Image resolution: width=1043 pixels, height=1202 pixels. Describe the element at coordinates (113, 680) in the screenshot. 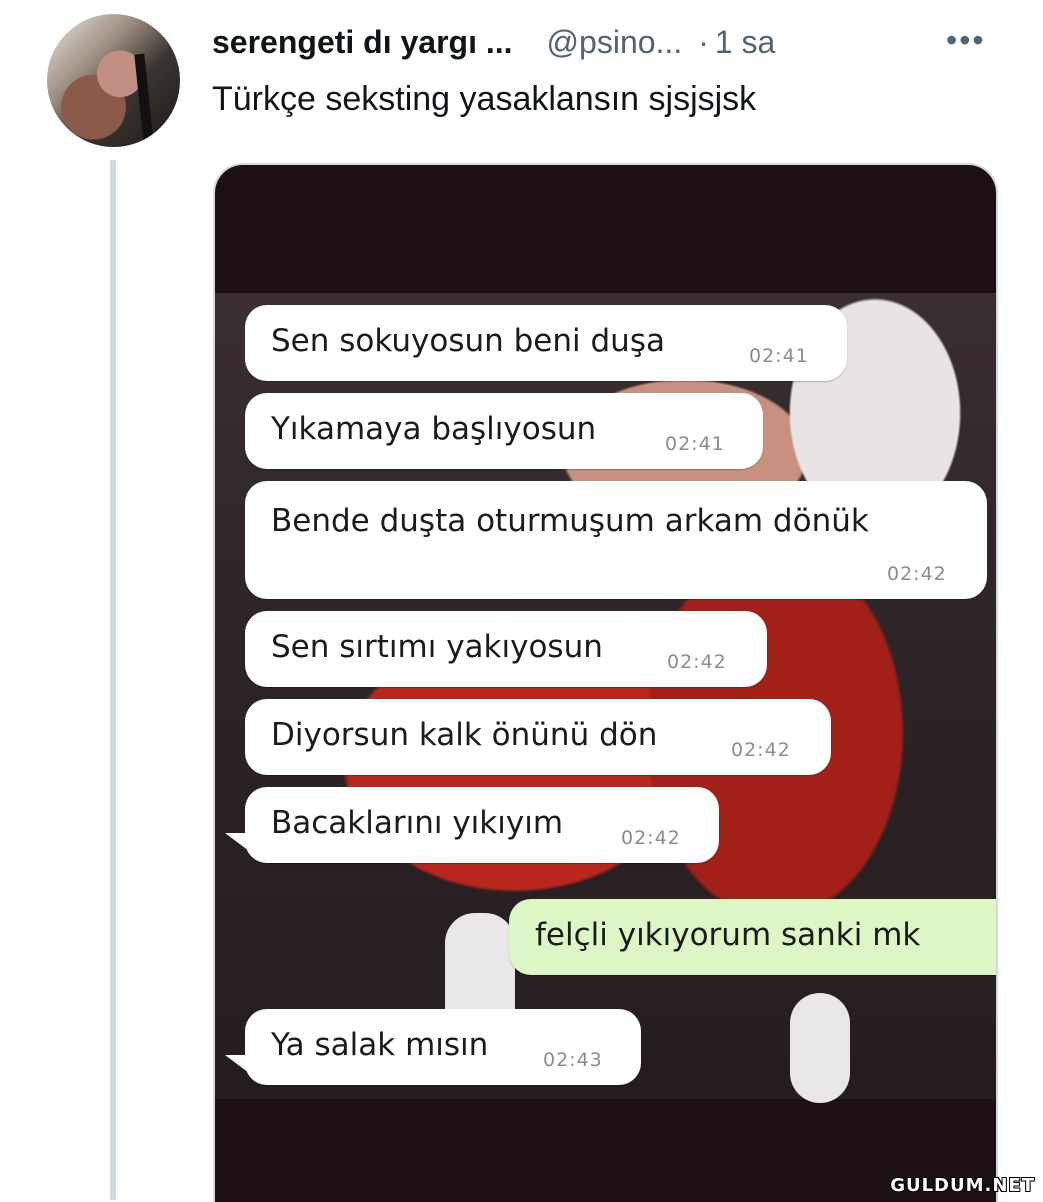

I see `thread-connector-line` at that location.